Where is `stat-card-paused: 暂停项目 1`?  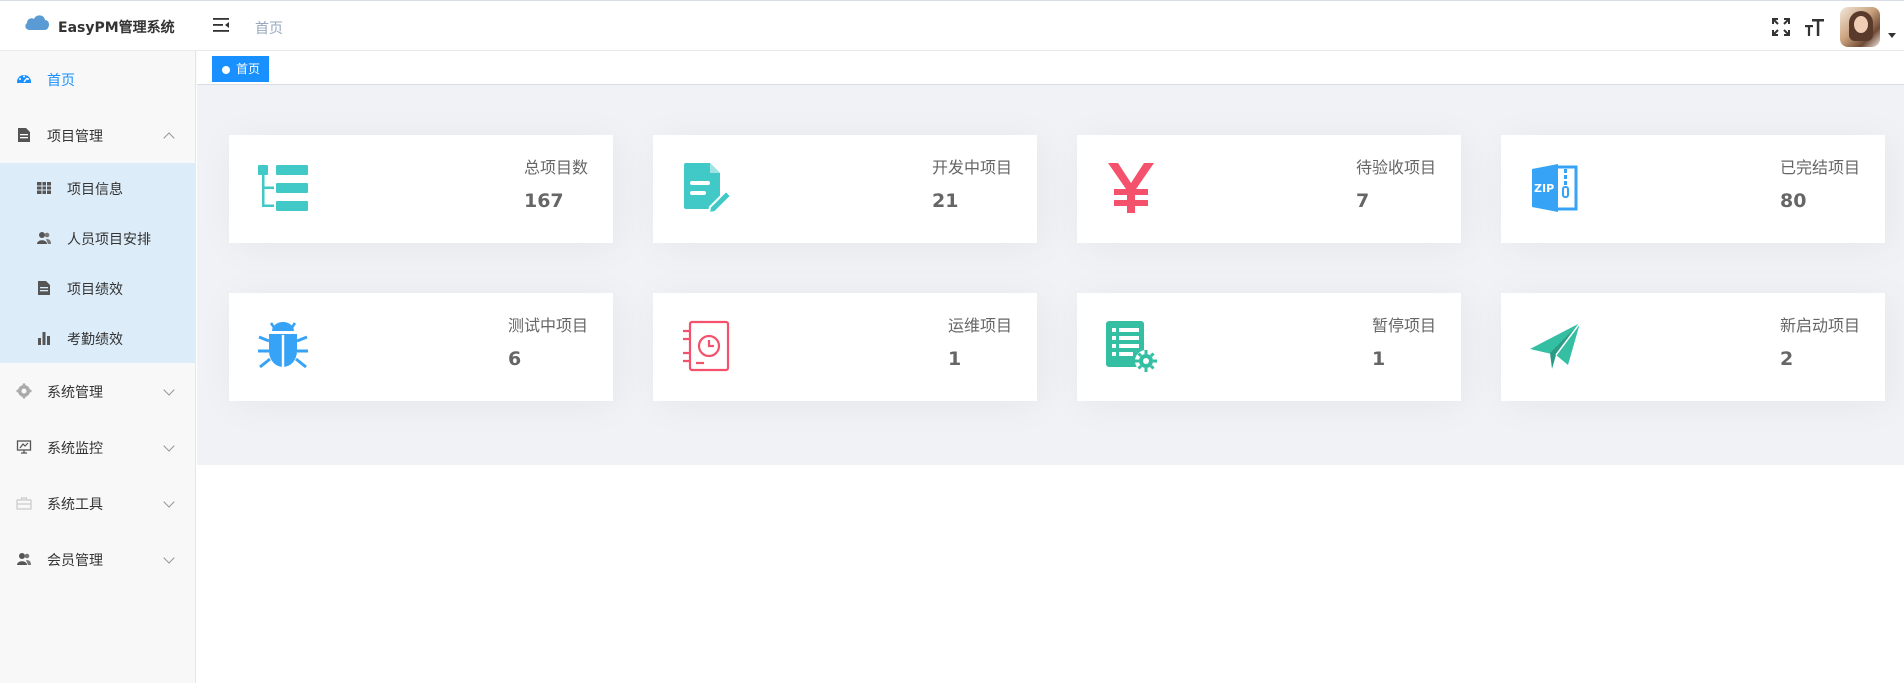 stat-card-paused: 暂停项目 1 is located at coordinates (1269, 347).